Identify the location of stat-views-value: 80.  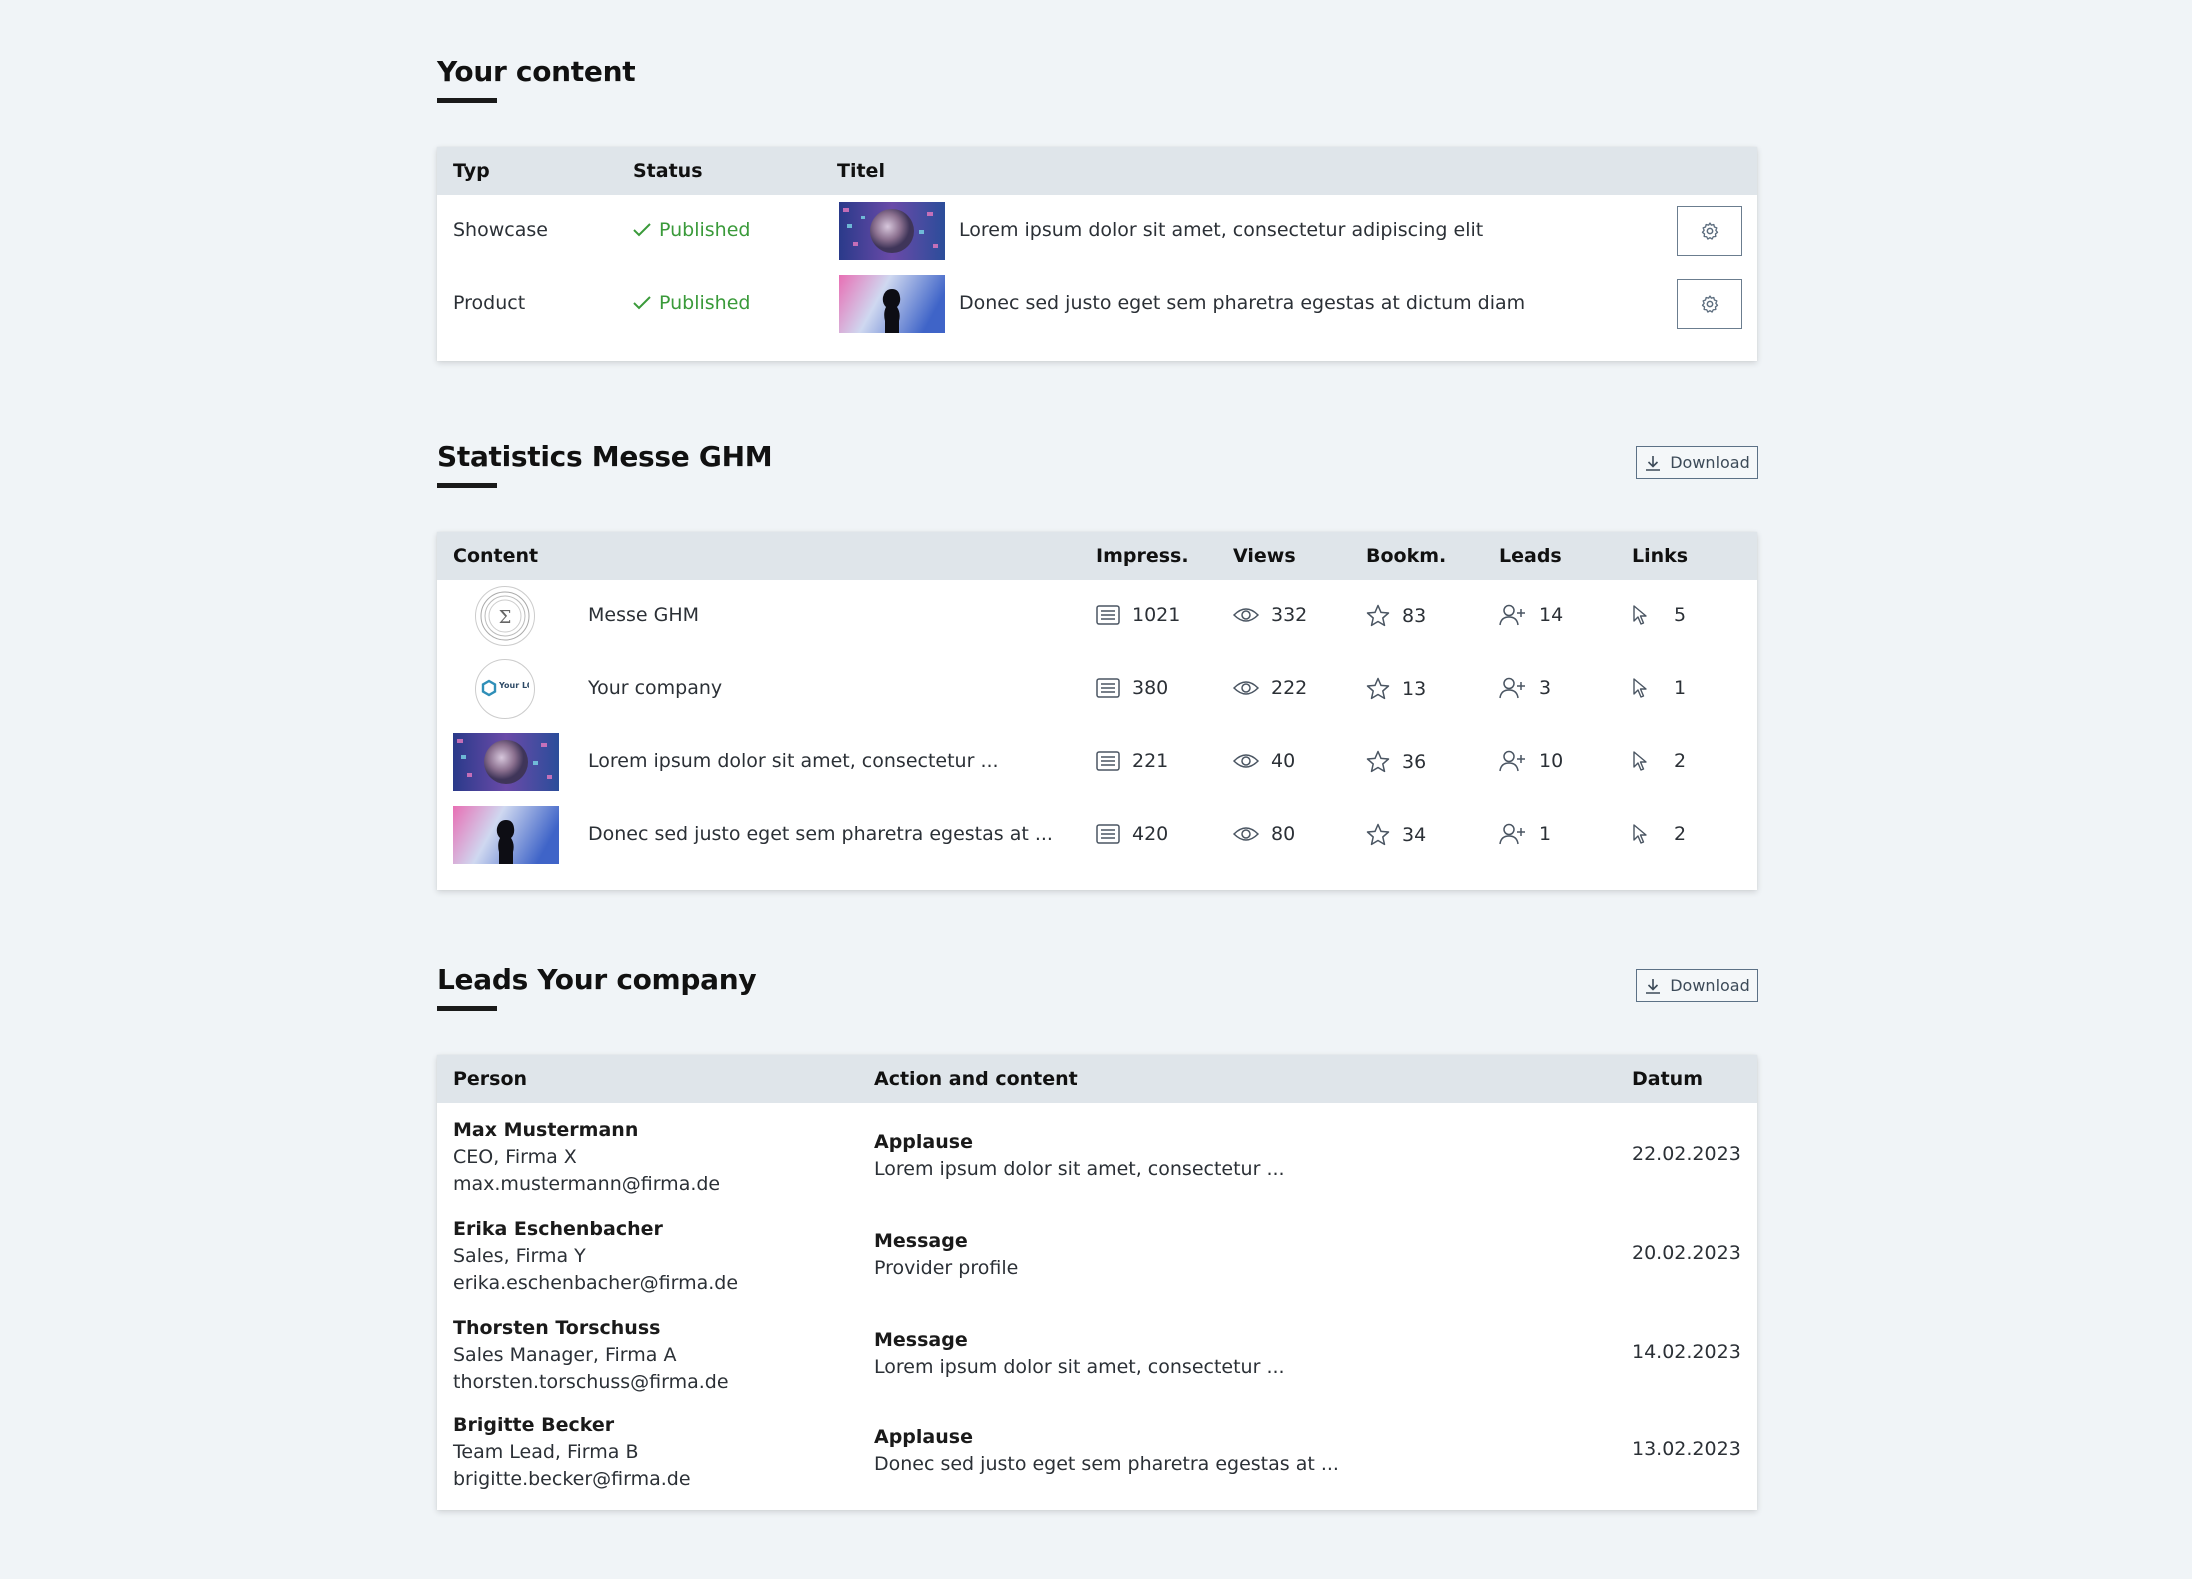
(1283, 834).